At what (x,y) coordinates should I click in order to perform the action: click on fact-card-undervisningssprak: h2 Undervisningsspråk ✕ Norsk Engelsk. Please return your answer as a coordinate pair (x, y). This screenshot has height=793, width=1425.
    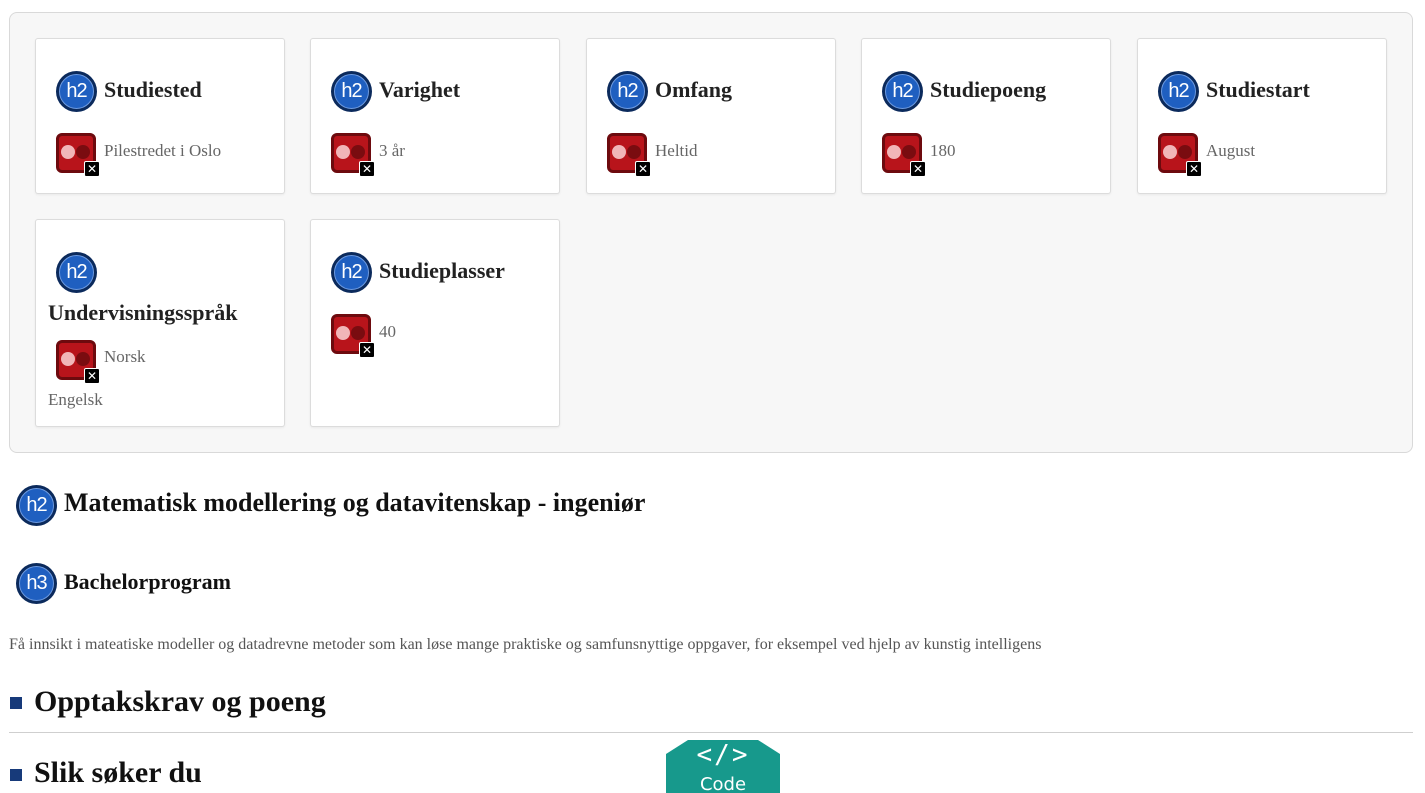
    Looking at the image, I should click on (160, 323).